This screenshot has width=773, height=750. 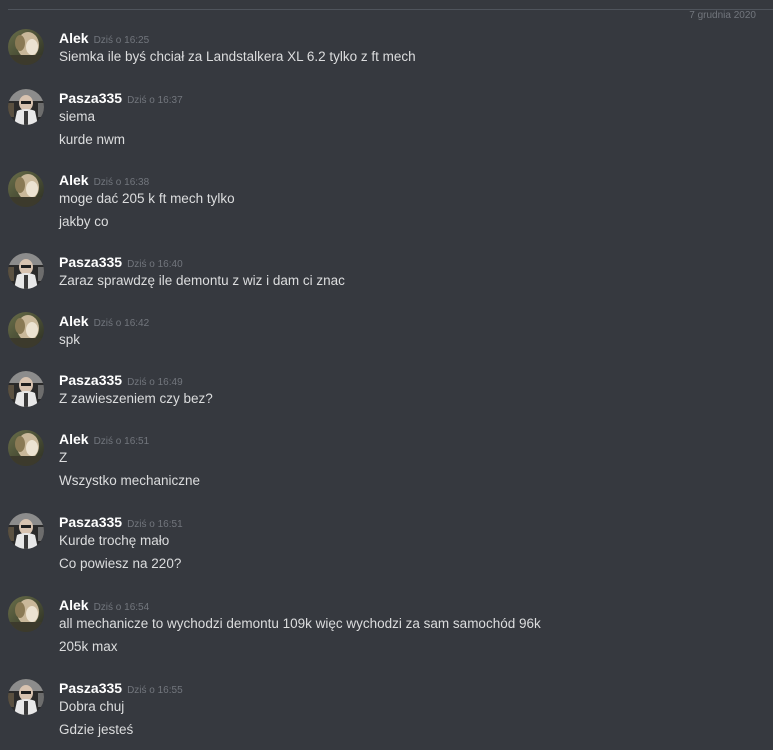 I want to click on message-header: Alek Dziś o 16:42, so click(x=104, y=321).